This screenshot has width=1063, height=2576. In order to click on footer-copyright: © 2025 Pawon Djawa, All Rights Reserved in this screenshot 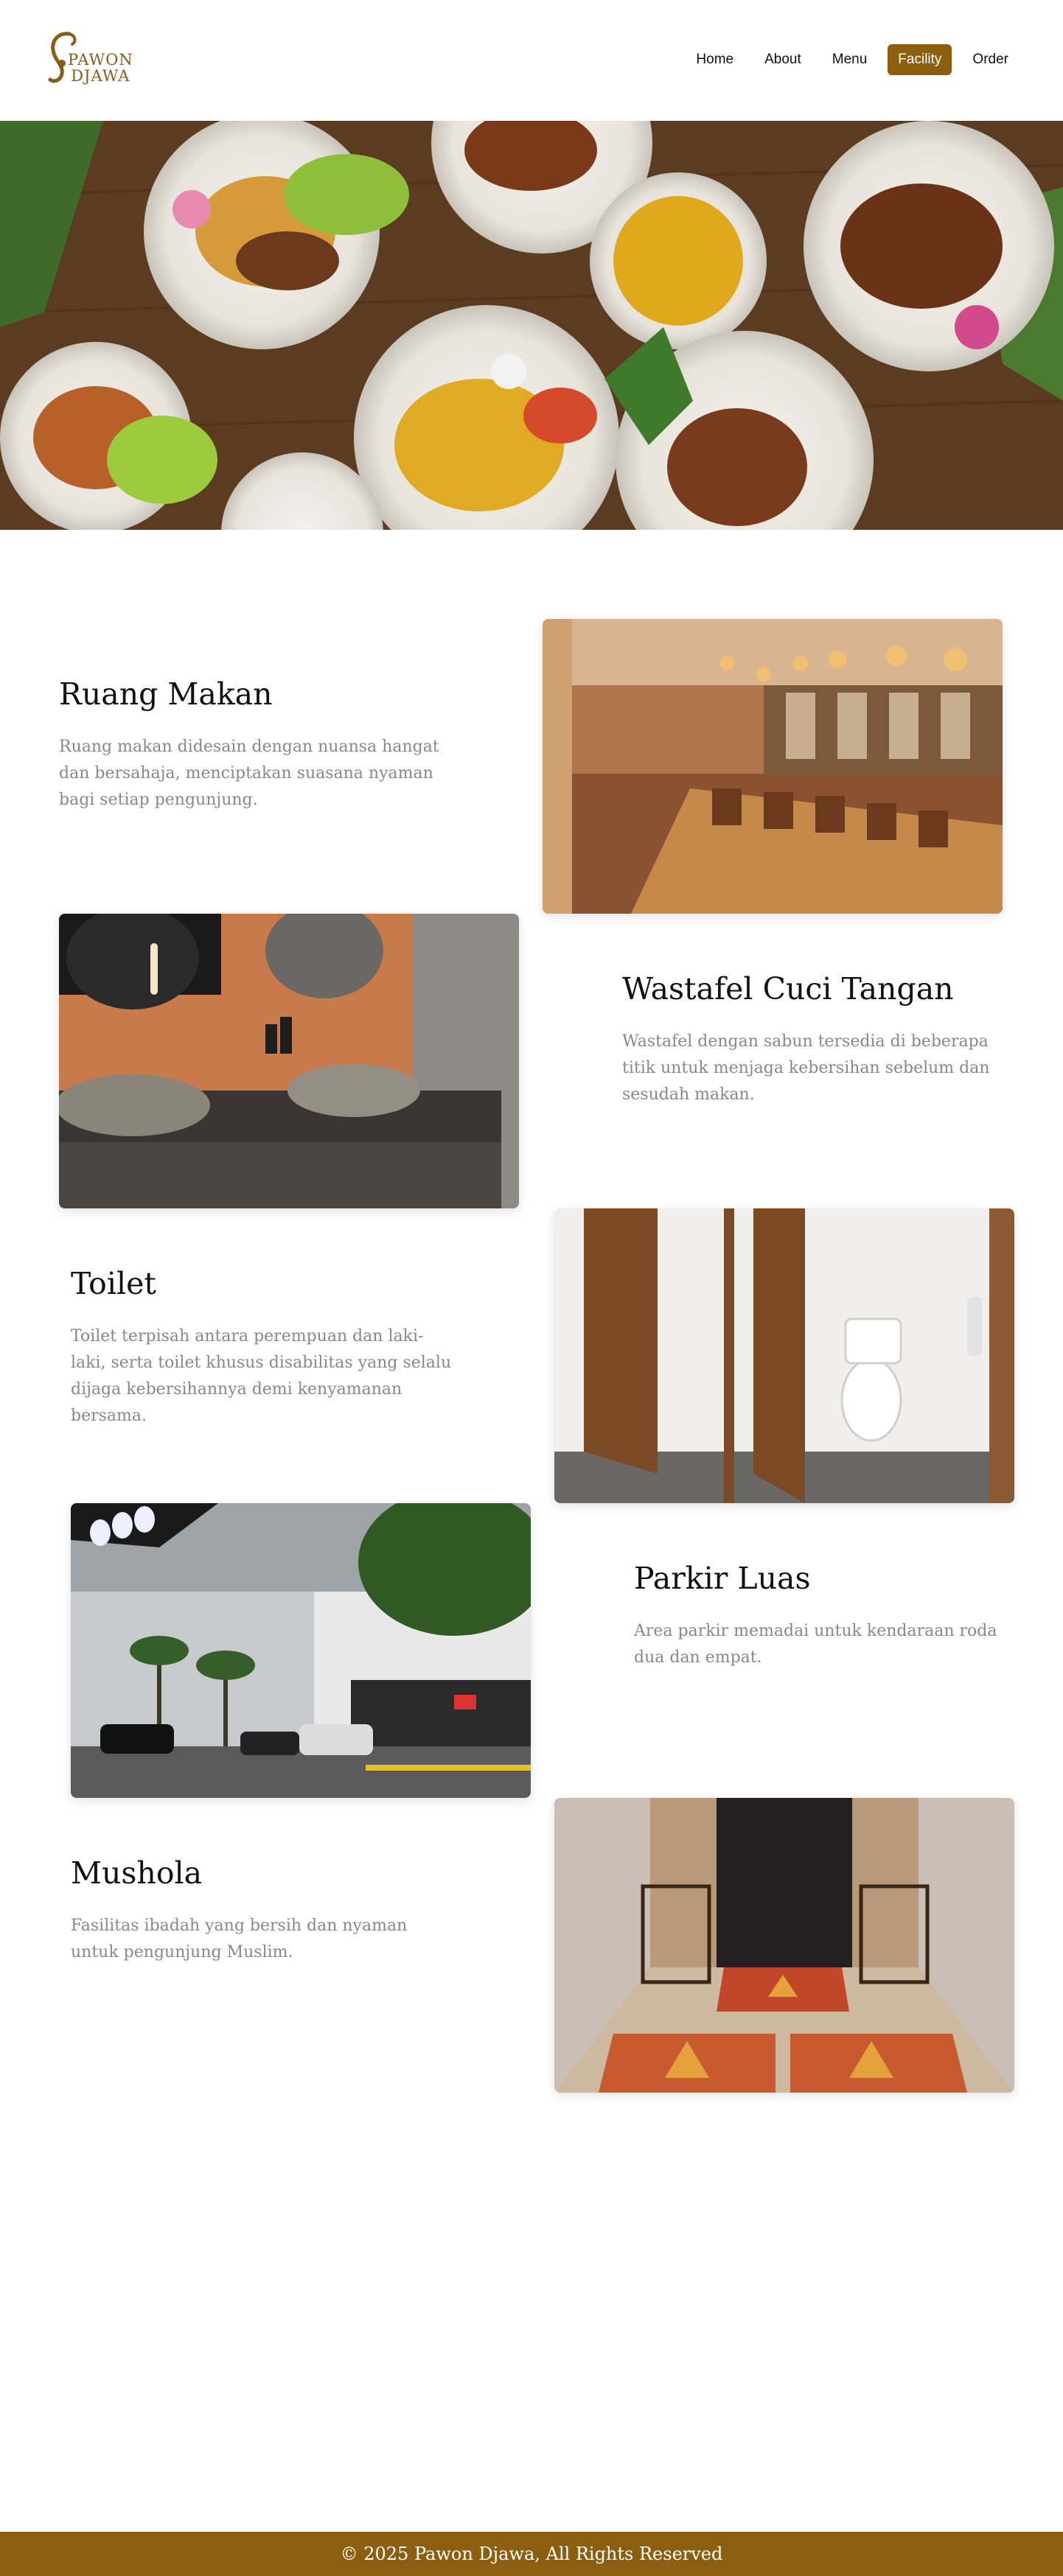, I will do `click(531, 2554)`.